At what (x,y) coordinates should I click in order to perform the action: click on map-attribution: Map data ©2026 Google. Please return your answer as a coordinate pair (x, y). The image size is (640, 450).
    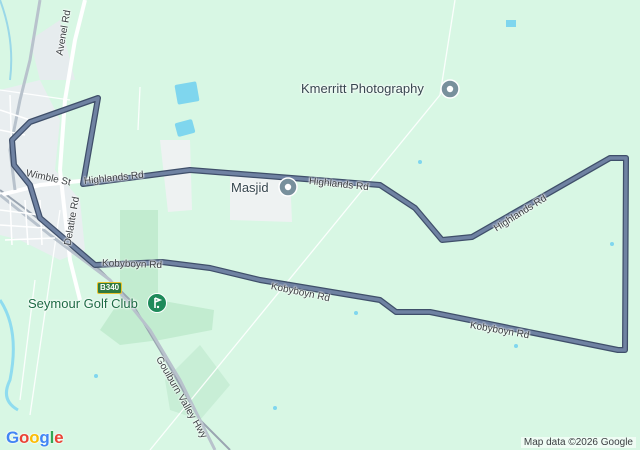
    Looking at the image, I should click on (578, 442).